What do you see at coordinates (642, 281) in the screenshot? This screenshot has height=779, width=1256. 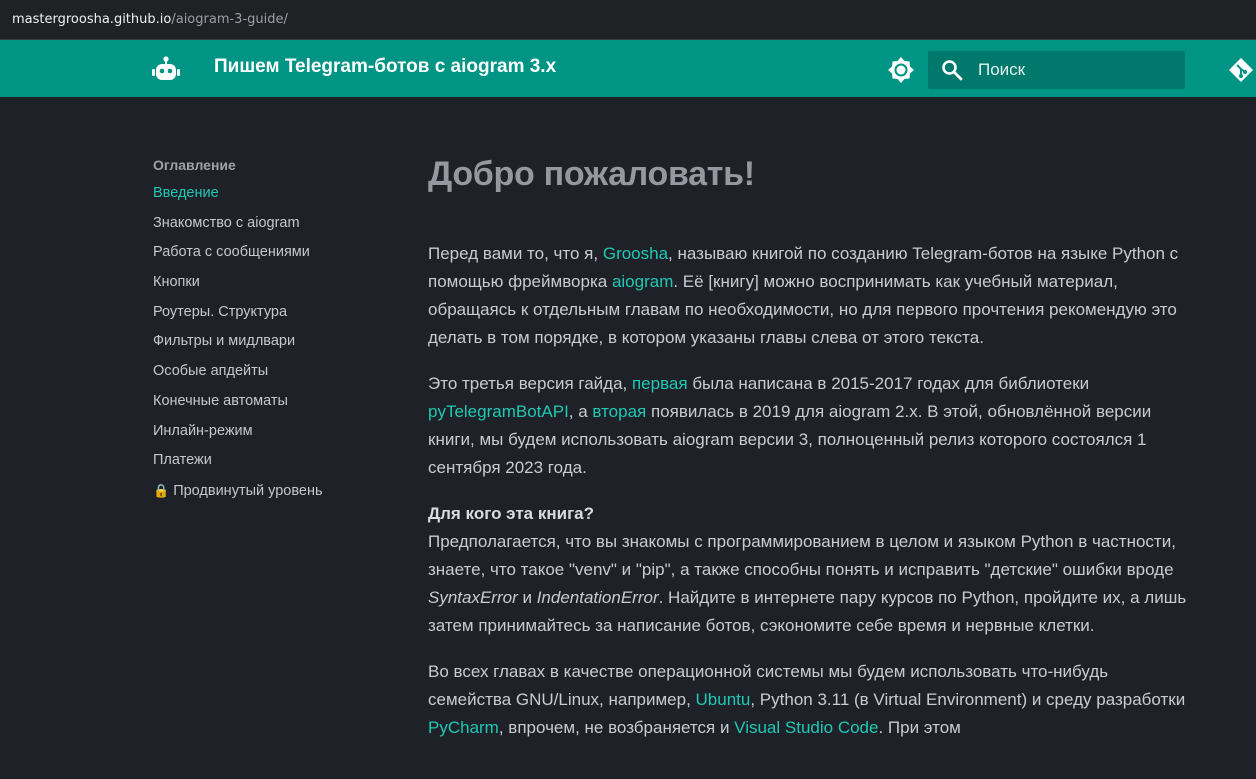 I see `aiogram-link: aiogram` at bounding box center [642, 281].